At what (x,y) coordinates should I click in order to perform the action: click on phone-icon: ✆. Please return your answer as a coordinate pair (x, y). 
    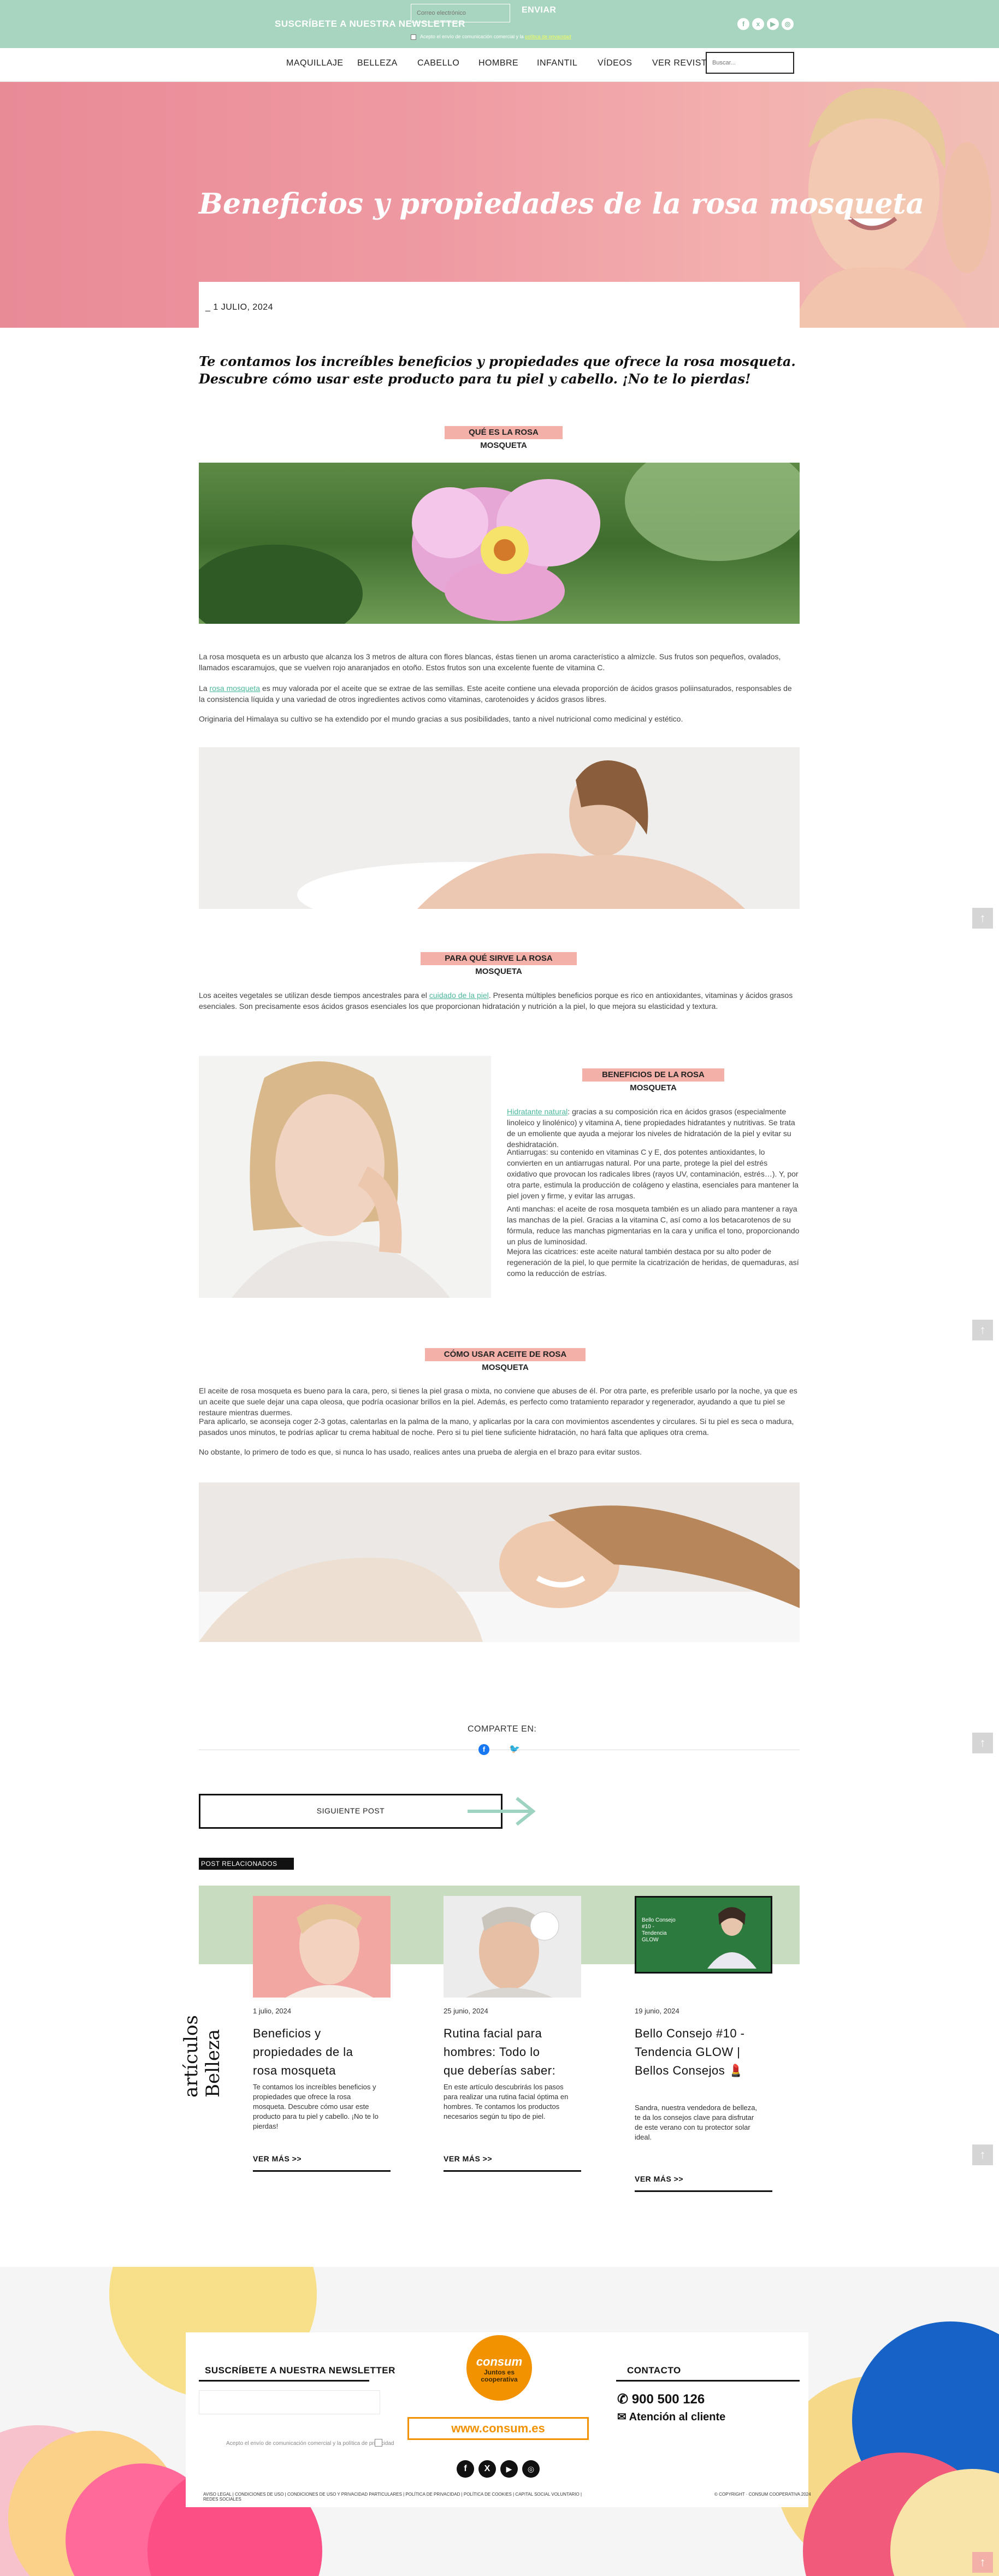
    Looking at the image, I should click on (623, 2399).